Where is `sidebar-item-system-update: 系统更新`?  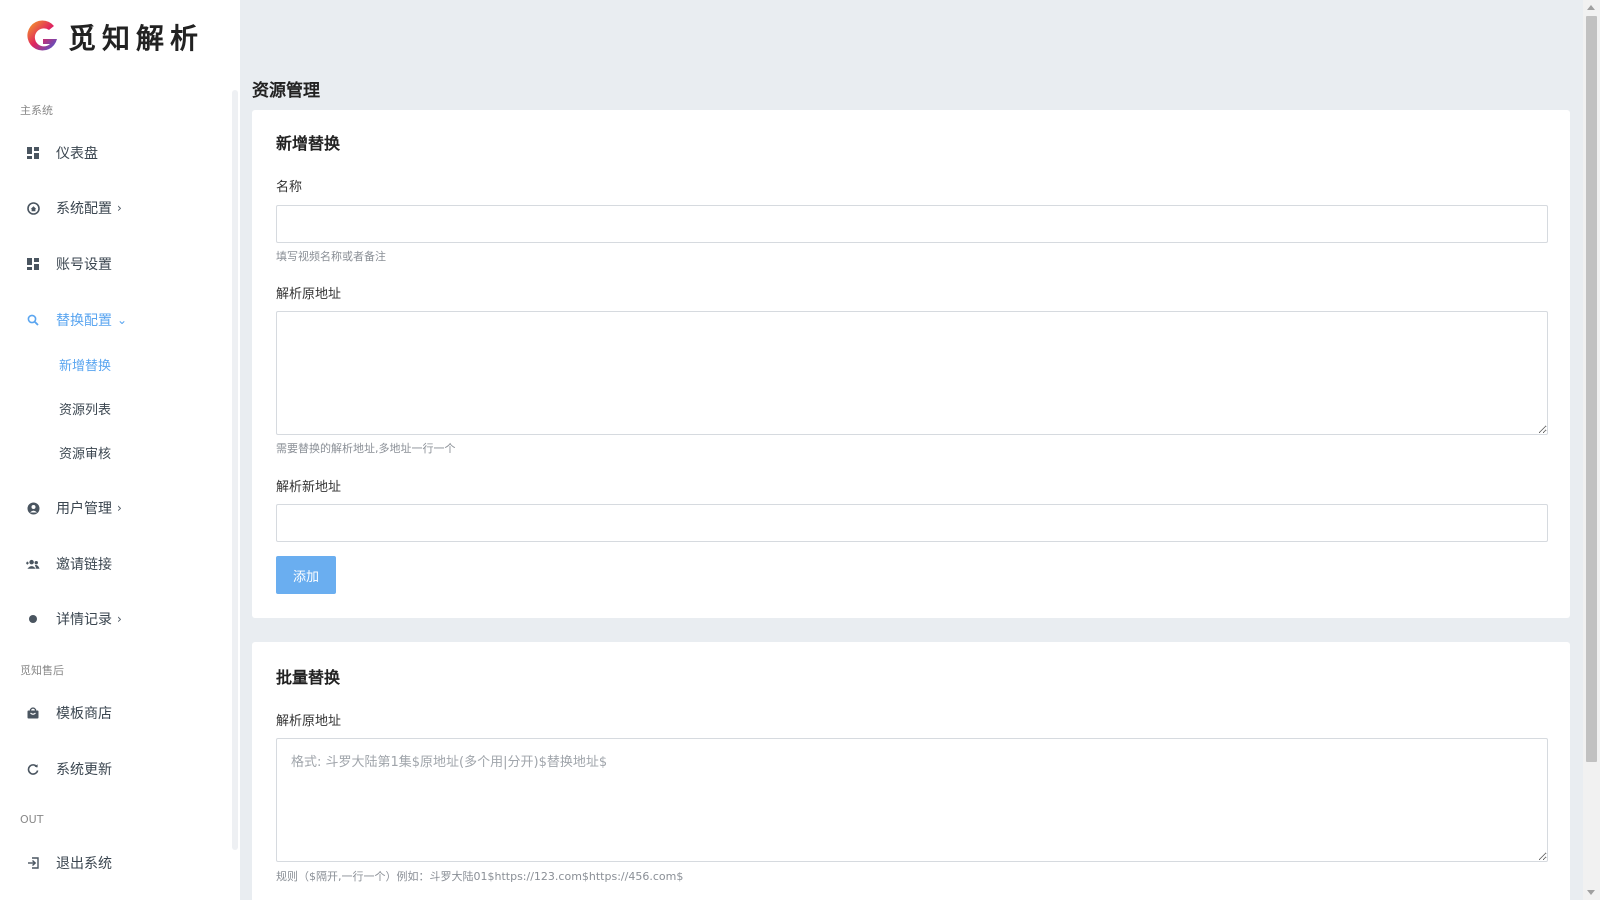 sidebar-item-system-update: 系统更新 is located at coordinates (115, 769).